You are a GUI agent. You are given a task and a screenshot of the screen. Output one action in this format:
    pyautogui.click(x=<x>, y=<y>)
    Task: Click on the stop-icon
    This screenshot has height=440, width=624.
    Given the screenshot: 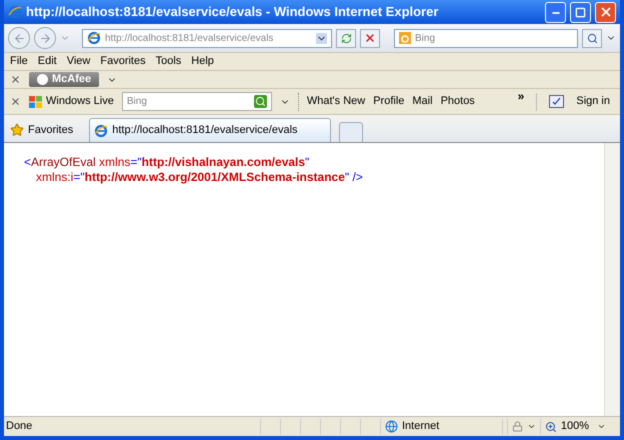 What is the action you would take?
    pyautogui.click(x=370, y=38)
    